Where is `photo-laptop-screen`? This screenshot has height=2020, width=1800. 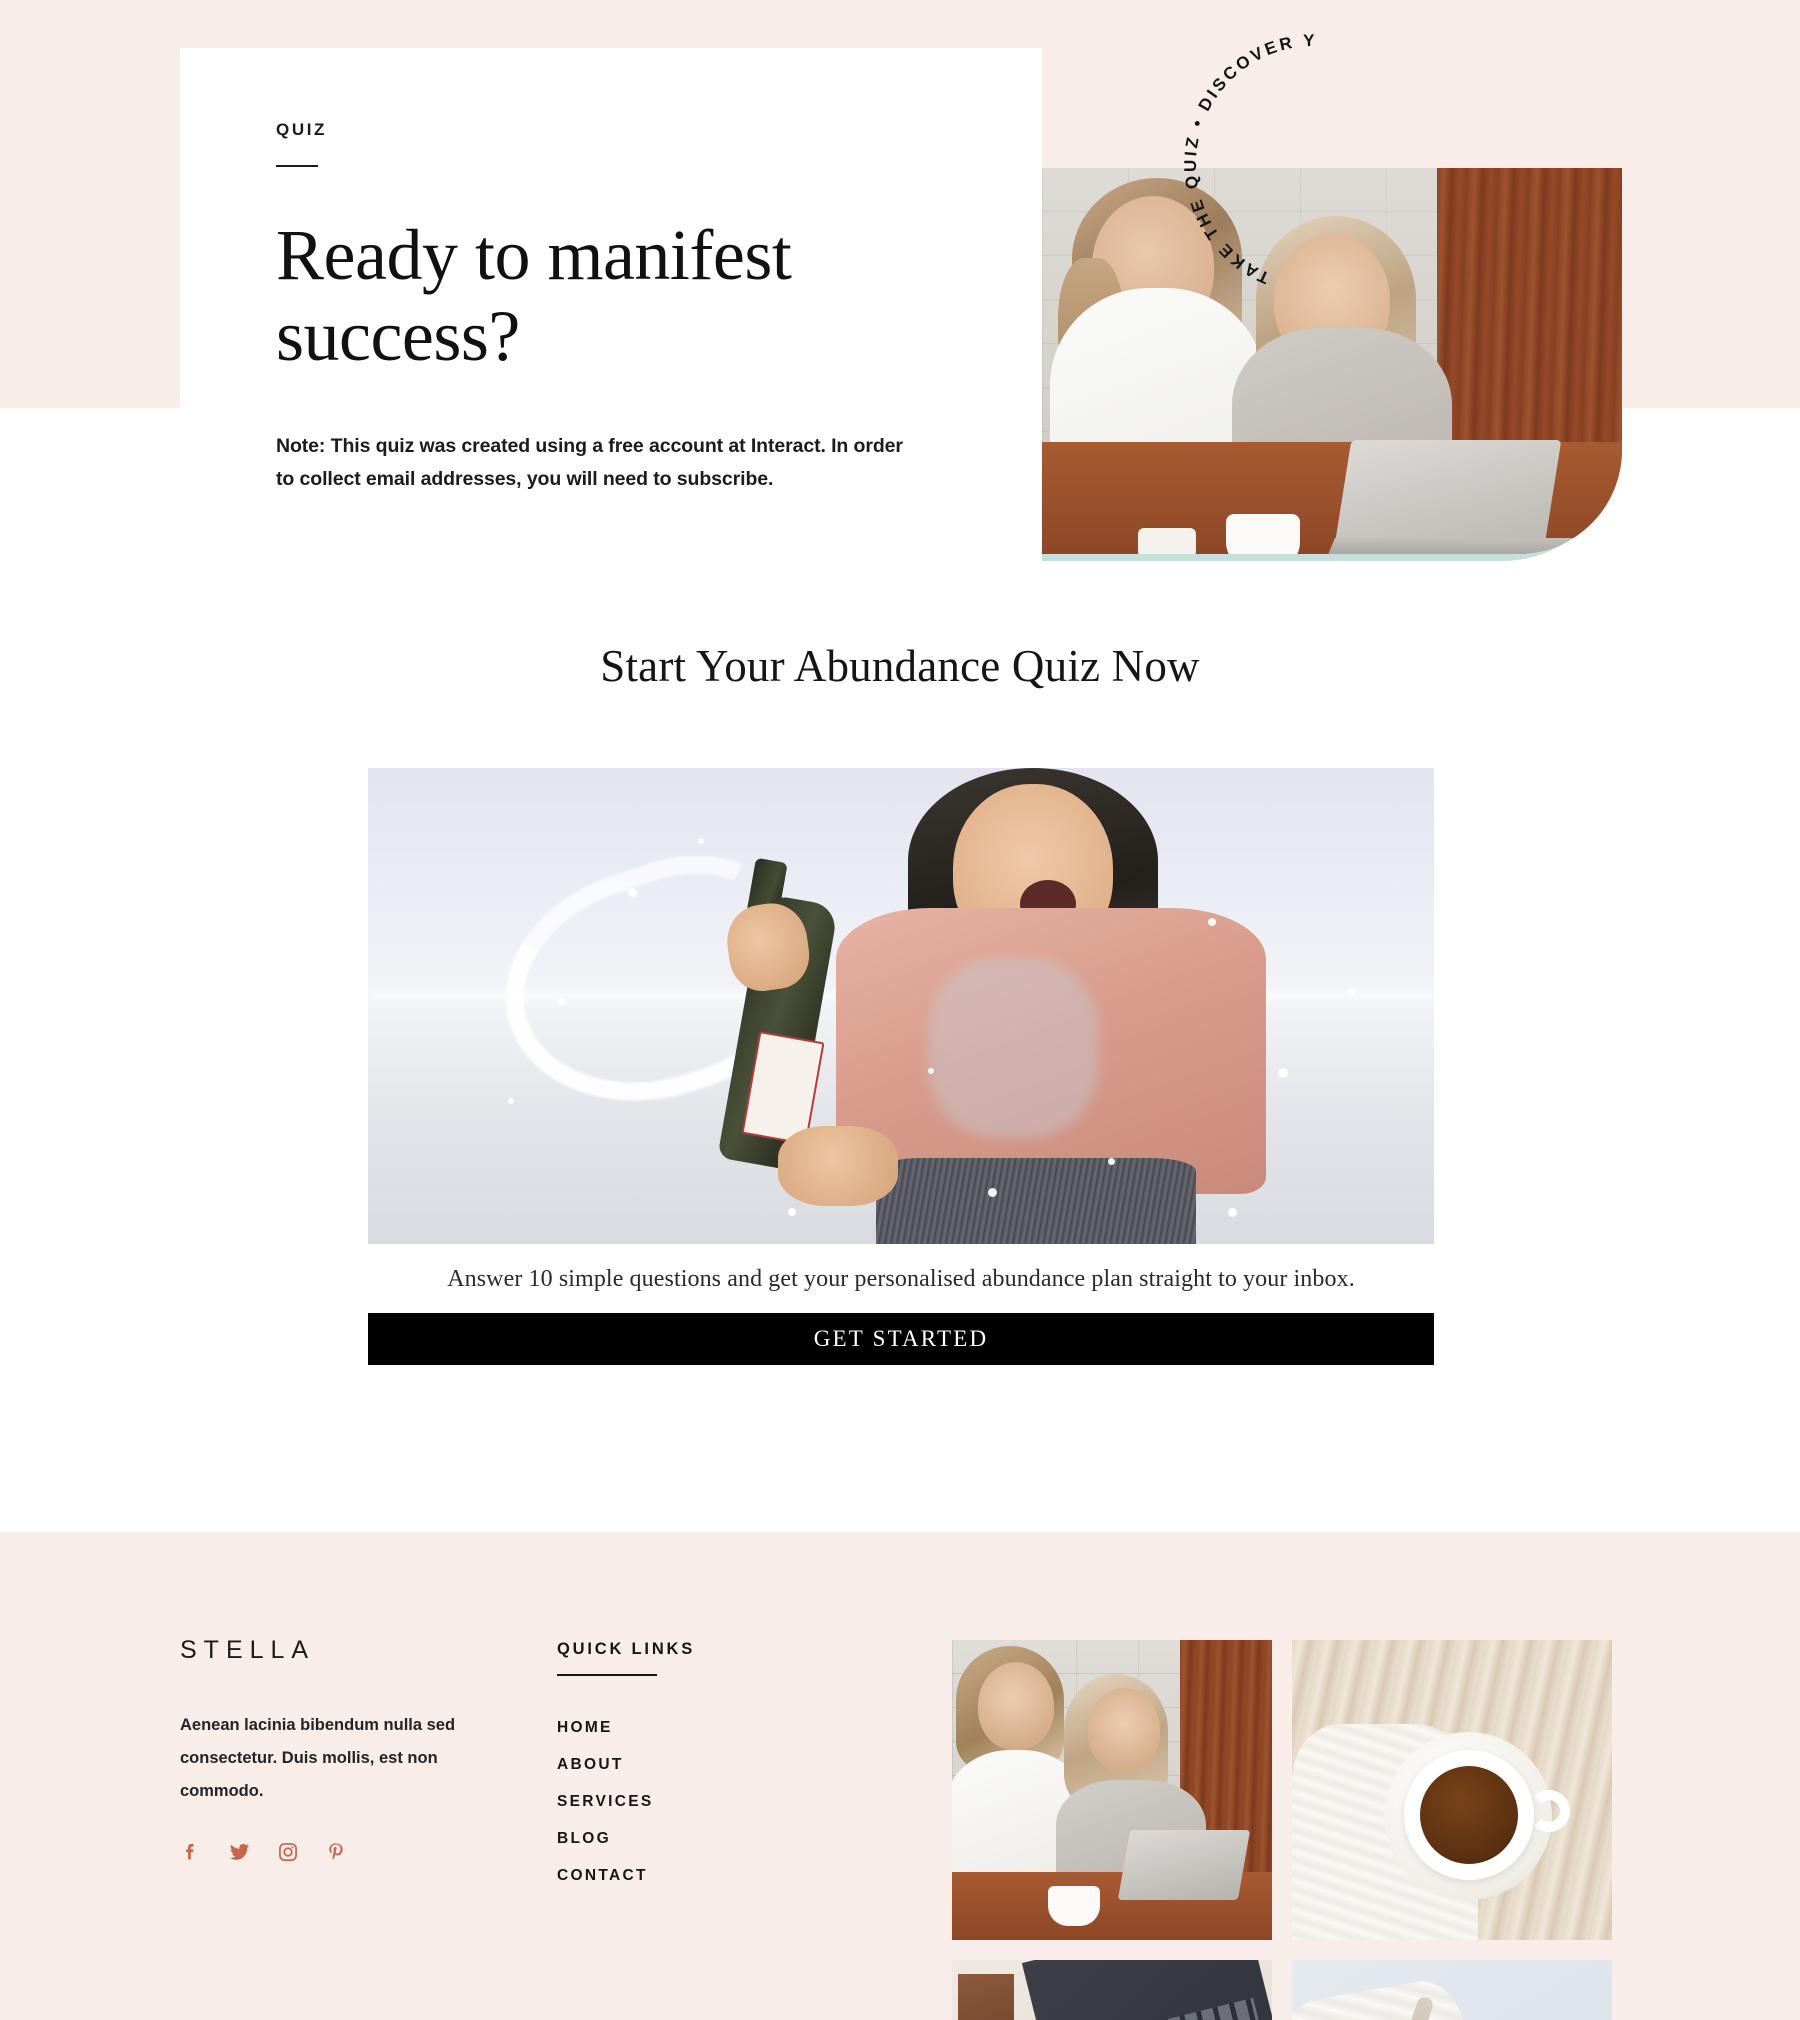 photo-laptop-screen is located at coordinates (1447, 497).